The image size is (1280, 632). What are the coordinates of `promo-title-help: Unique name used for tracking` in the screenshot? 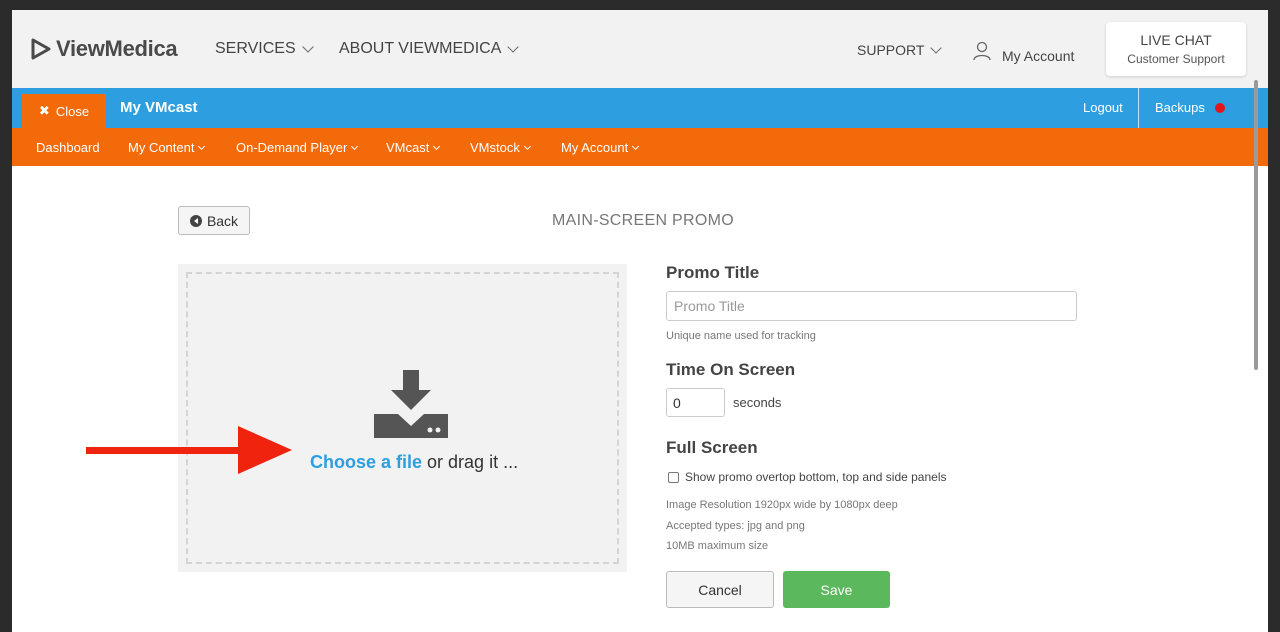 It's located at (741, 336).